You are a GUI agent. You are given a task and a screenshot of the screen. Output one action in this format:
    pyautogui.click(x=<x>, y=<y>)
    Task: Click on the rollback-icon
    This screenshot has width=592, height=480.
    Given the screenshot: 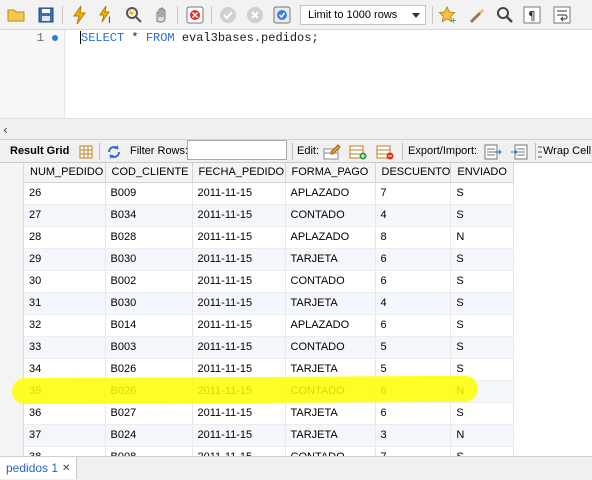 What is the action you would take?
    pyautogui.click(x=255, y=15)
    